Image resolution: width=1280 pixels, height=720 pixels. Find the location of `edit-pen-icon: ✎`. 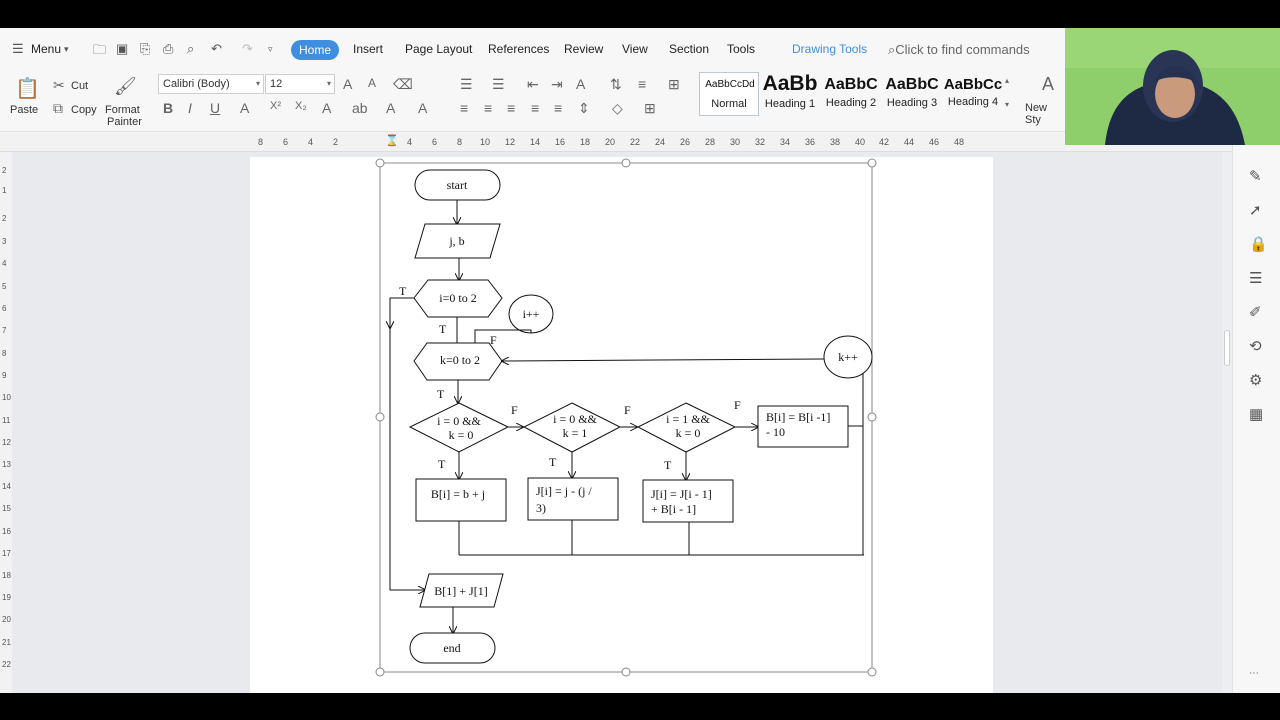

edit-pen-icon: ✎ is located at coordinates (1255, 176).